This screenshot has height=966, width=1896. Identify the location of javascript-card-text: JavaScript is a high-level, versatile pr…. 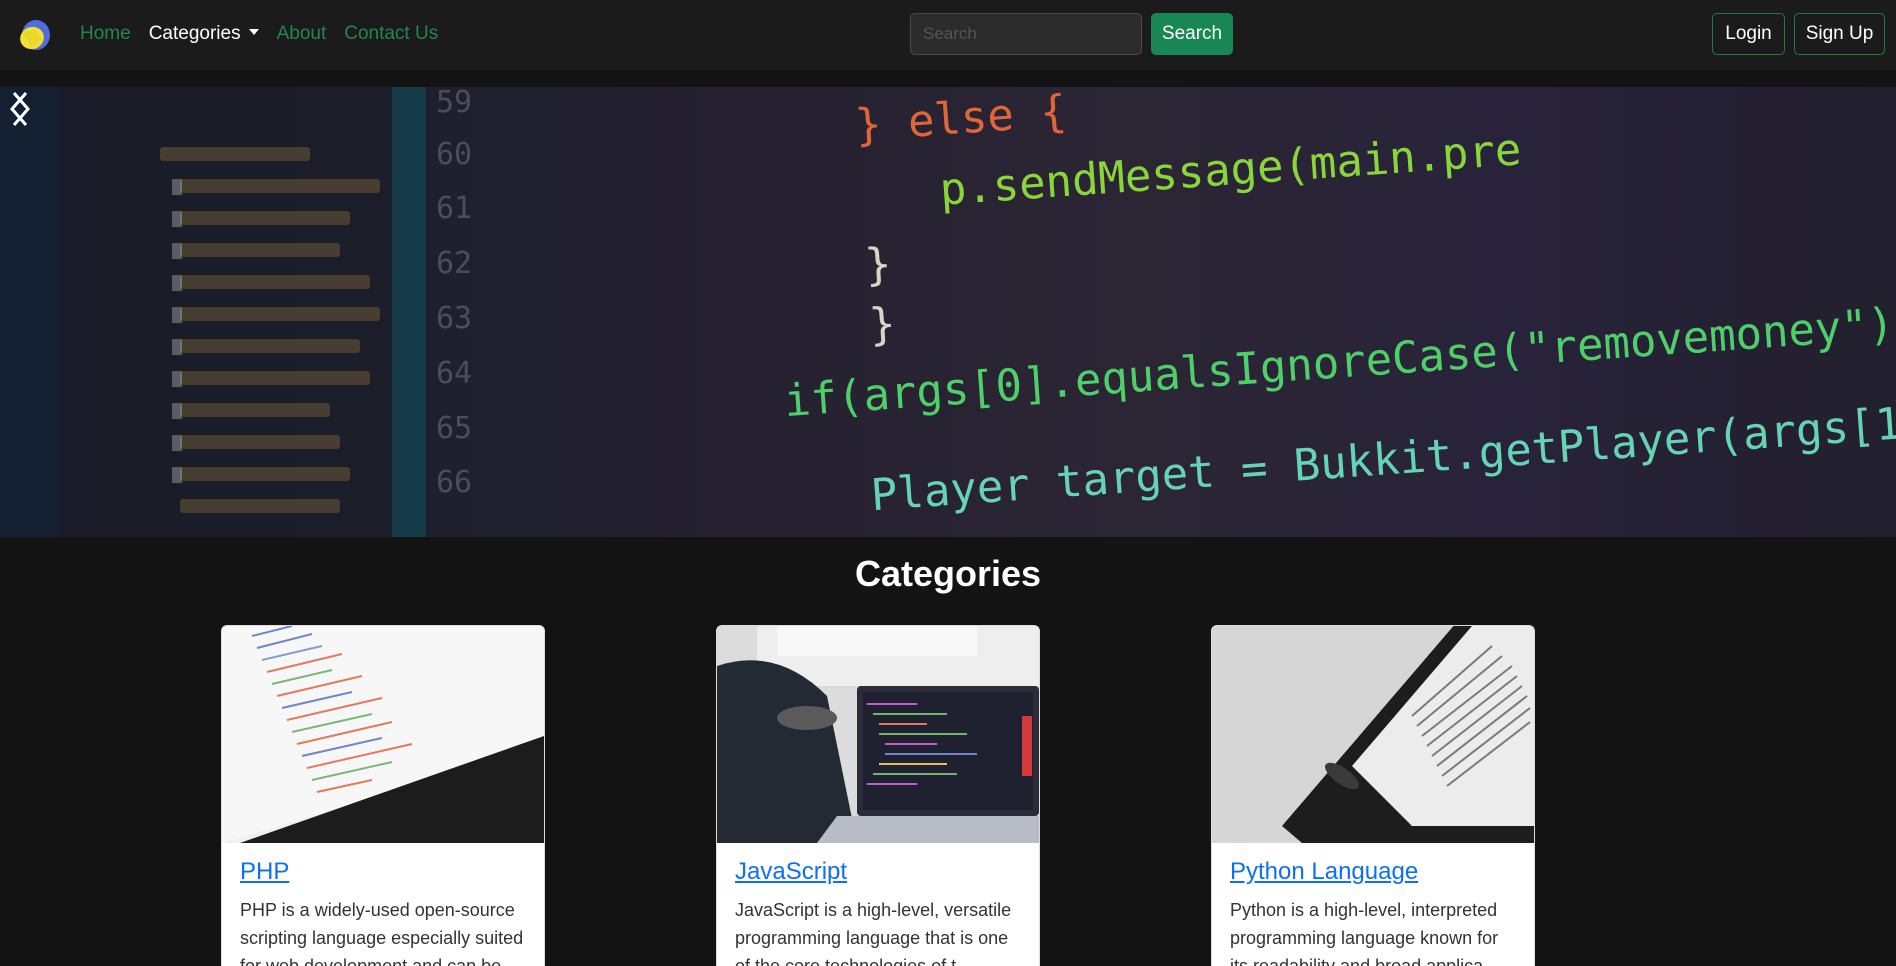
(873, 933).